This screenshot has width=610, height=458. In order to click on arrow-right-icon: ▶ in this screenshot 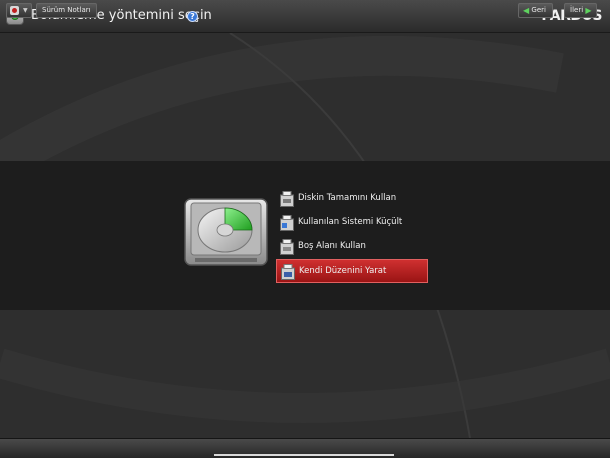, I will do `click(588, 10)`.